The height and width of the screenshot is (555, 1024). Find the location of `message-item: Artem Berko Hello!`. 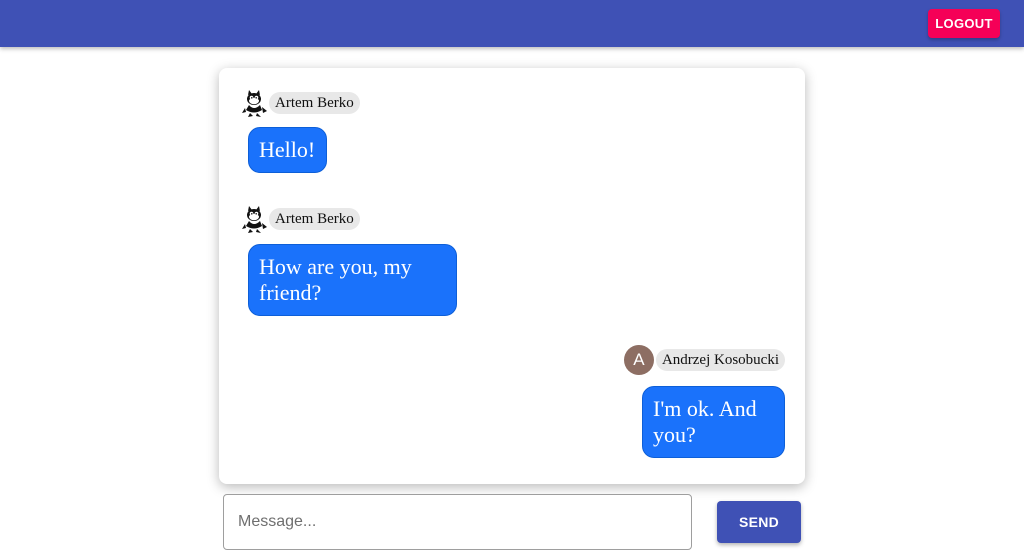

message-item: Artem Berko Hello! is located at coordinates (300, 131).